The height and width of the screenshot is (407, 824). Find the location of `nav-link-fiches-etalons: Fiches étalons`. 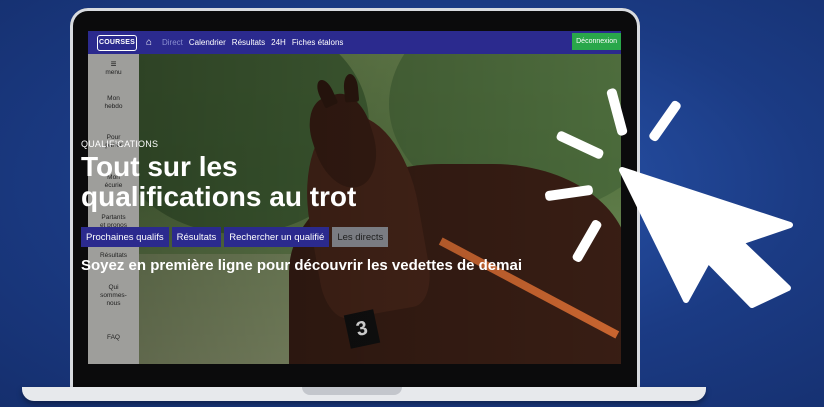

nav-link-fiches-etalons: Fiches étalons is located at coordinates (318, 42).